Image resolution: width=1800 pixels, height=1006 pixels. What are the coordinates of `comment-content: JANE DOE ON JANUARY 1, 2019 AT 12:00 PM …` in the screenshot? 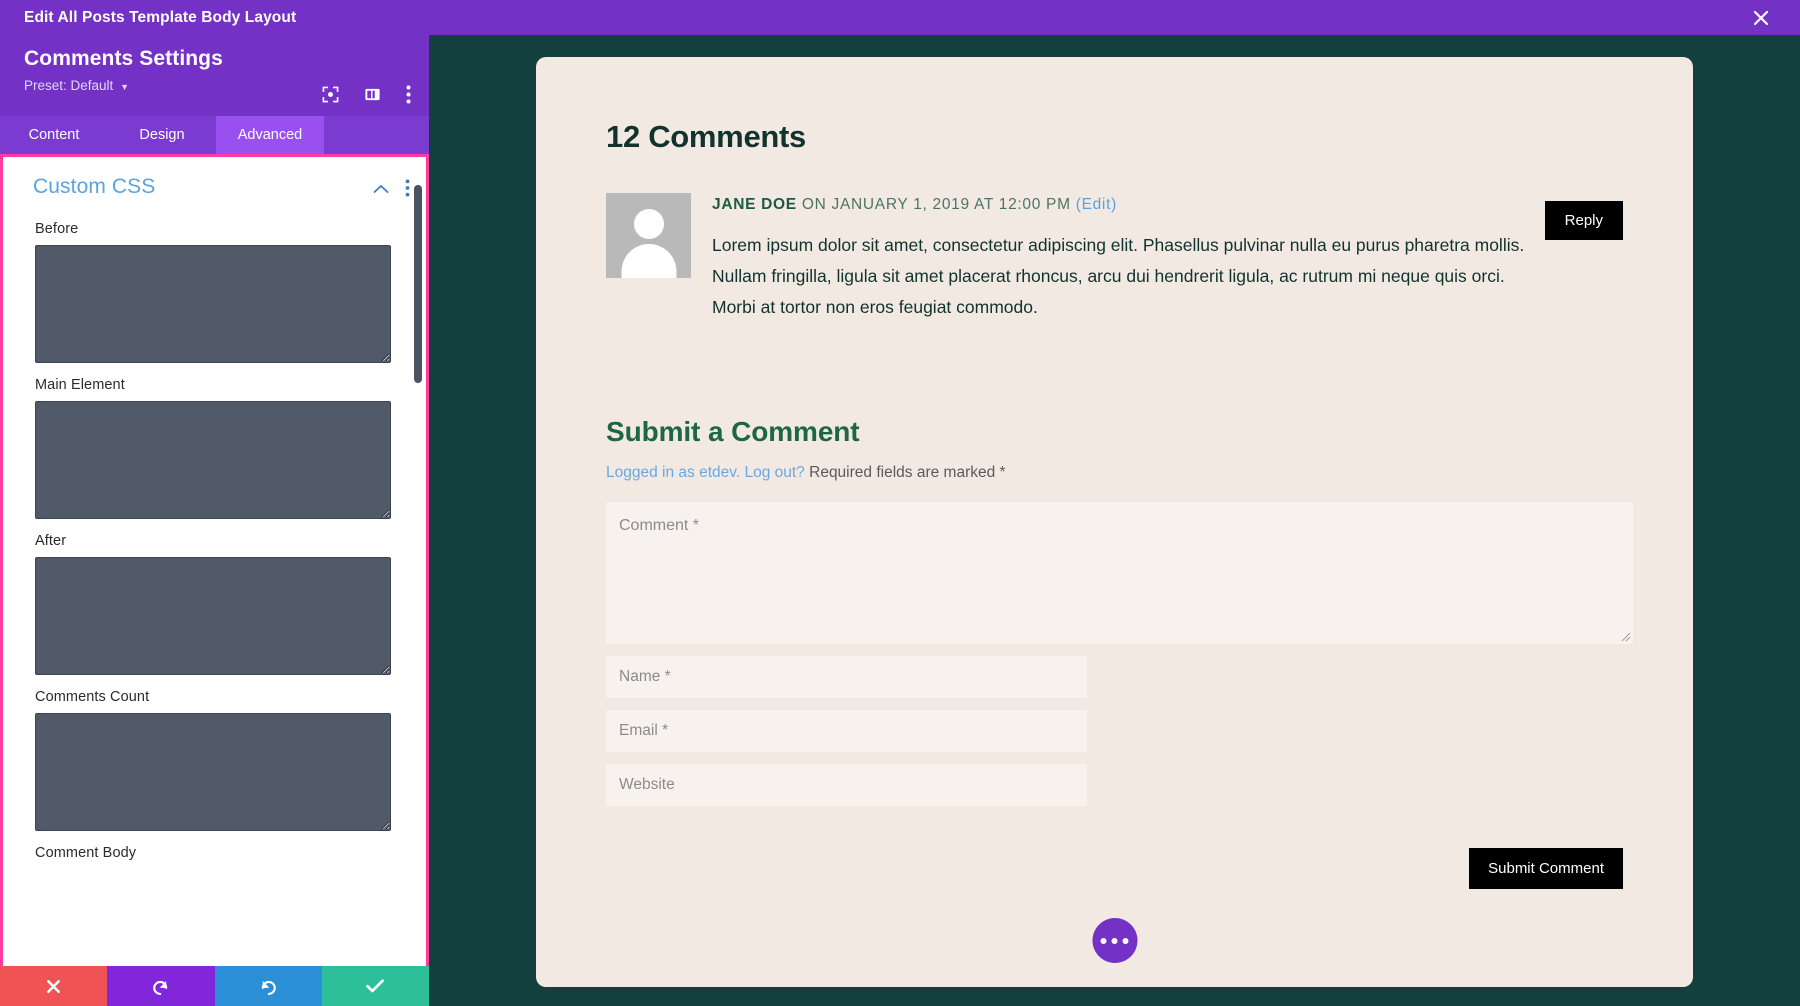 It's located at (1167, 258).